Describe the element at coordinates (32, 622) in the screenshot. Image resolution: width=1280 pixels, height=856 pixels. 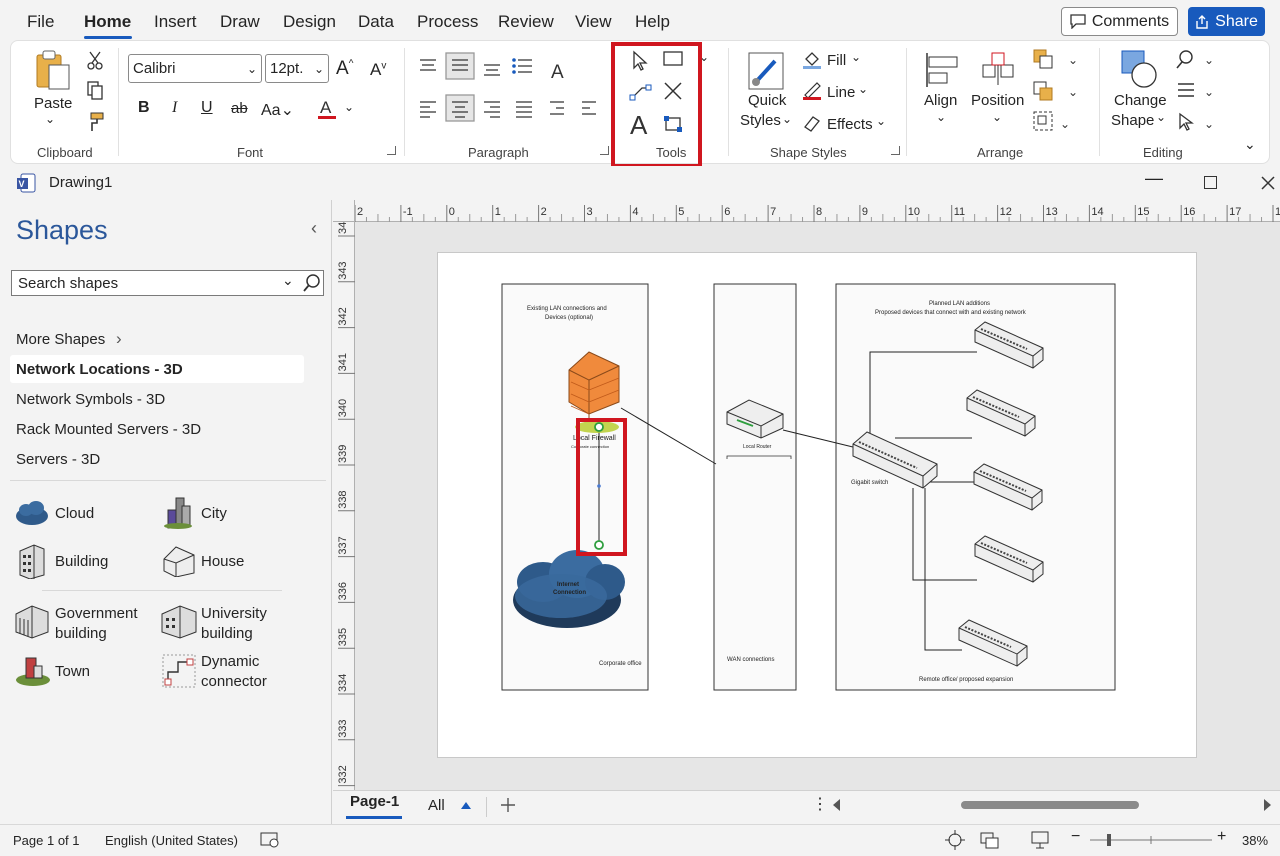
I see `government-building-icon` at that location.